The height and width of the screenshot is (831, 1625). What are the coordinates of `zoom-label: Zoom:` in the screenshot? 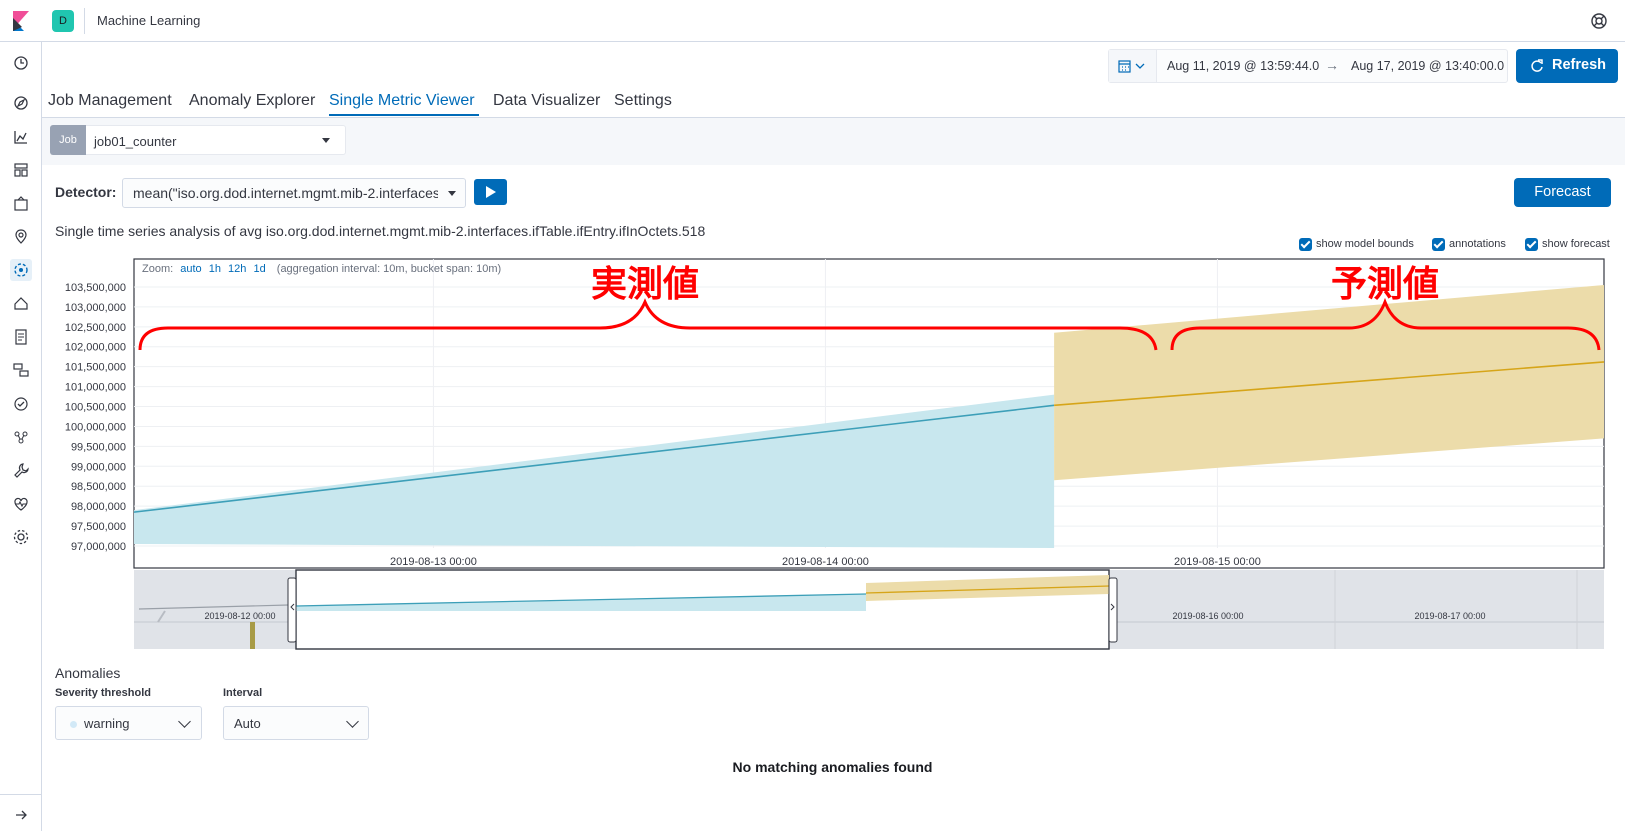 It's located at (158, 269).